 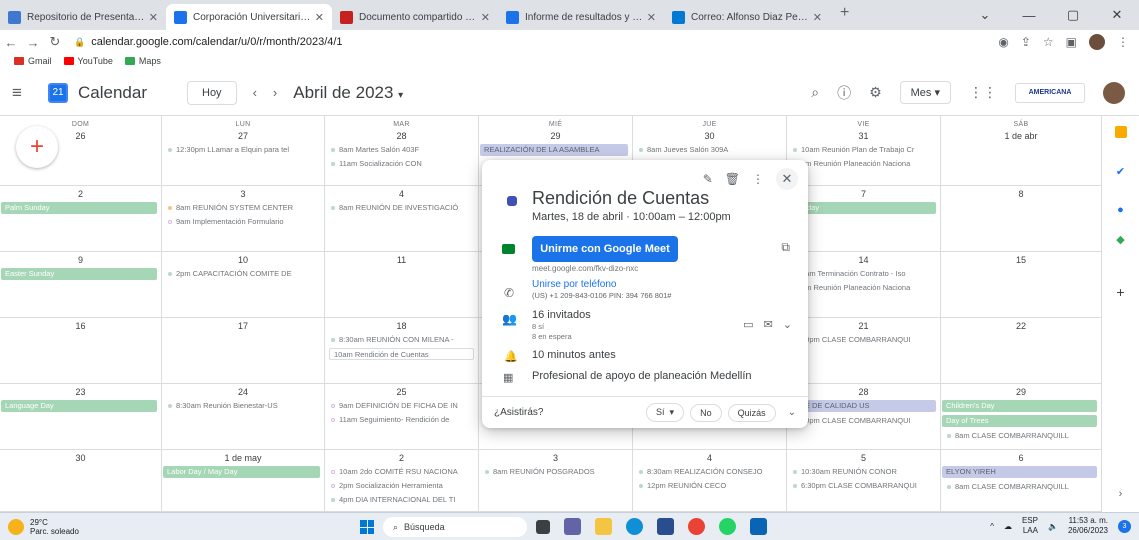 I want to click on browser-menu-icon: ⋮, so click(x=1123, y=42).